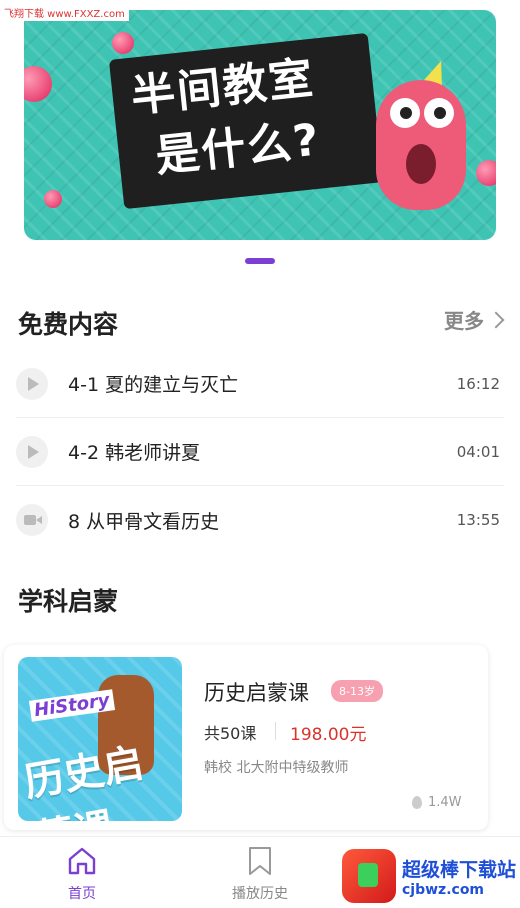  I want to click on tab-home: 首页, so click(82, 874).